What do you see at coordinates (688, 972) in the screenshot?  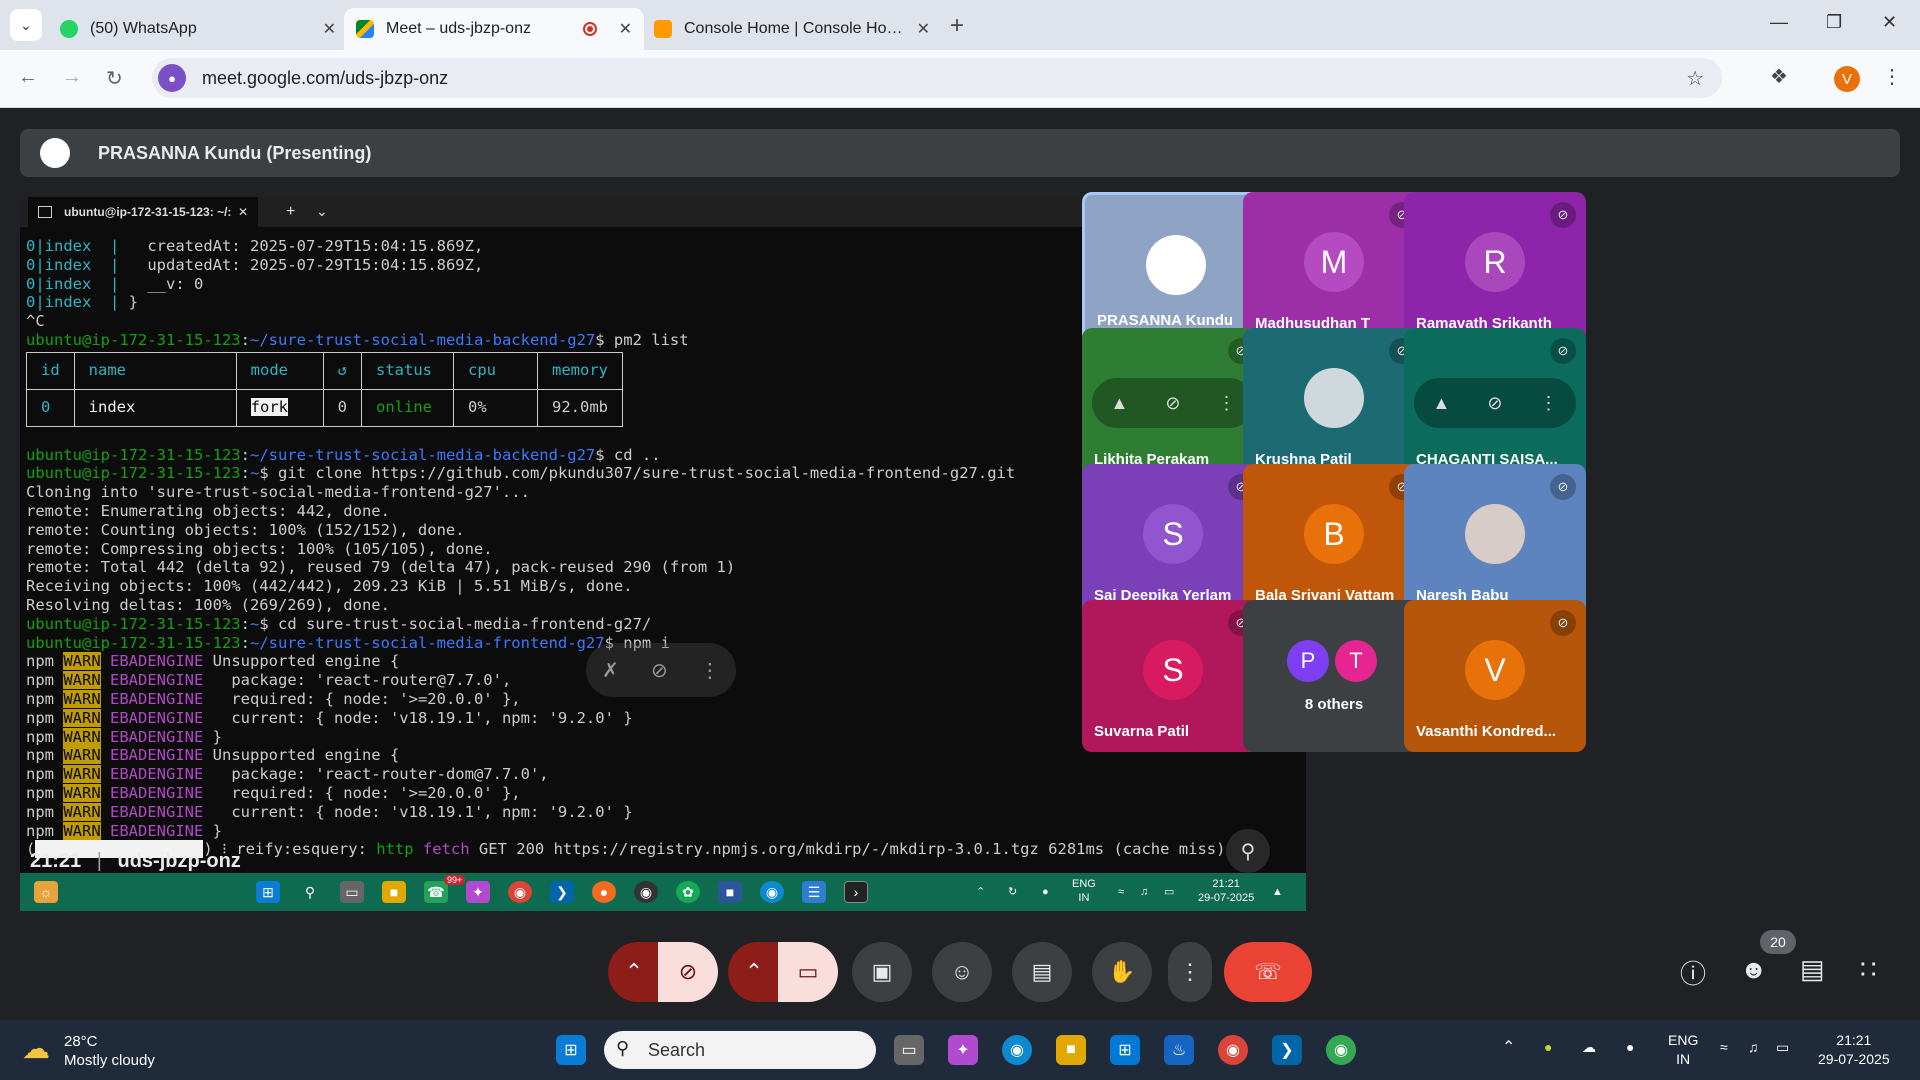 I see `mic-off-button: ⊘` at bounding box center [688, 972].